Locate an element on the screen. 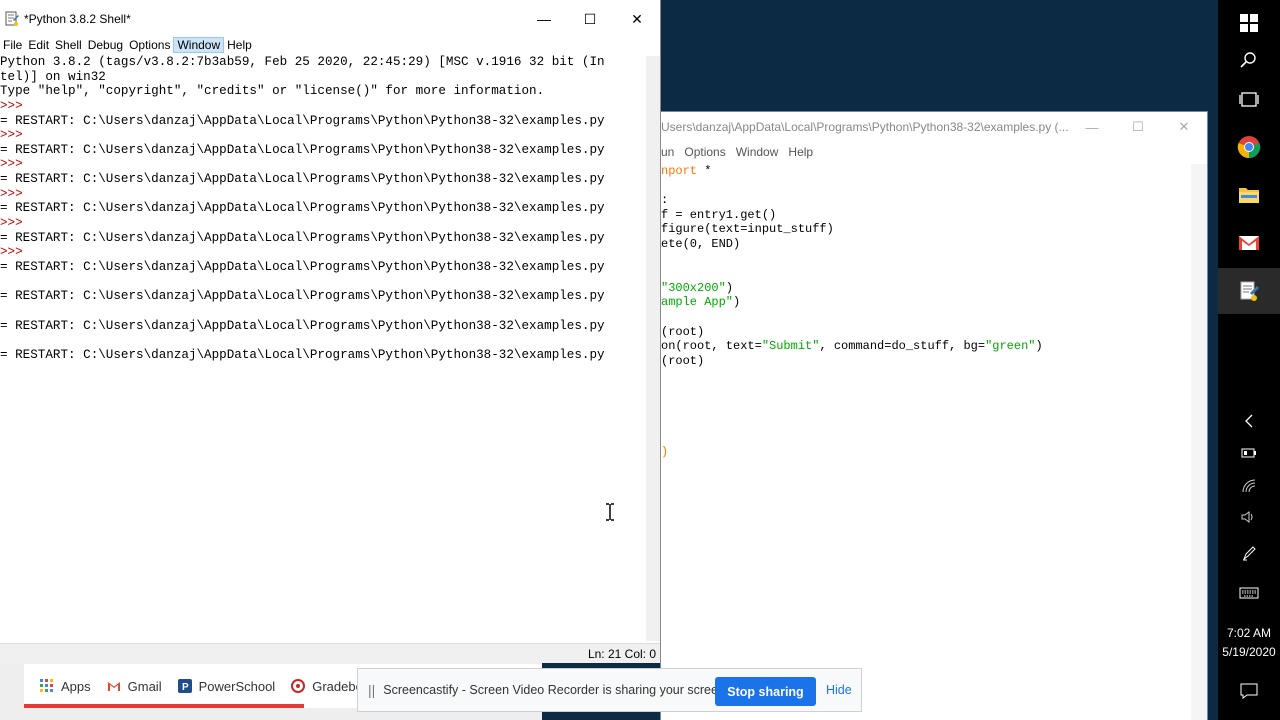 This screenshot has height=720, width=1280. bookmark-gradebook: Gradebo is located at coordinates (327, 686).